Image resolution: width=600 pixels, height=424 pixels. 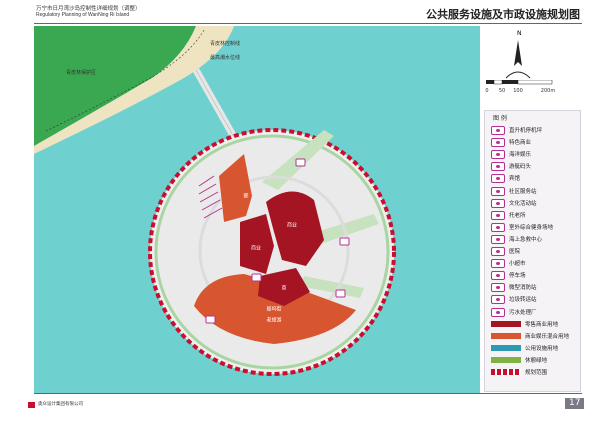 What do you see at coordinates (517, 215) in the screenshot?
I see `legend-label: 托老所` at bounding box center [517, 215].